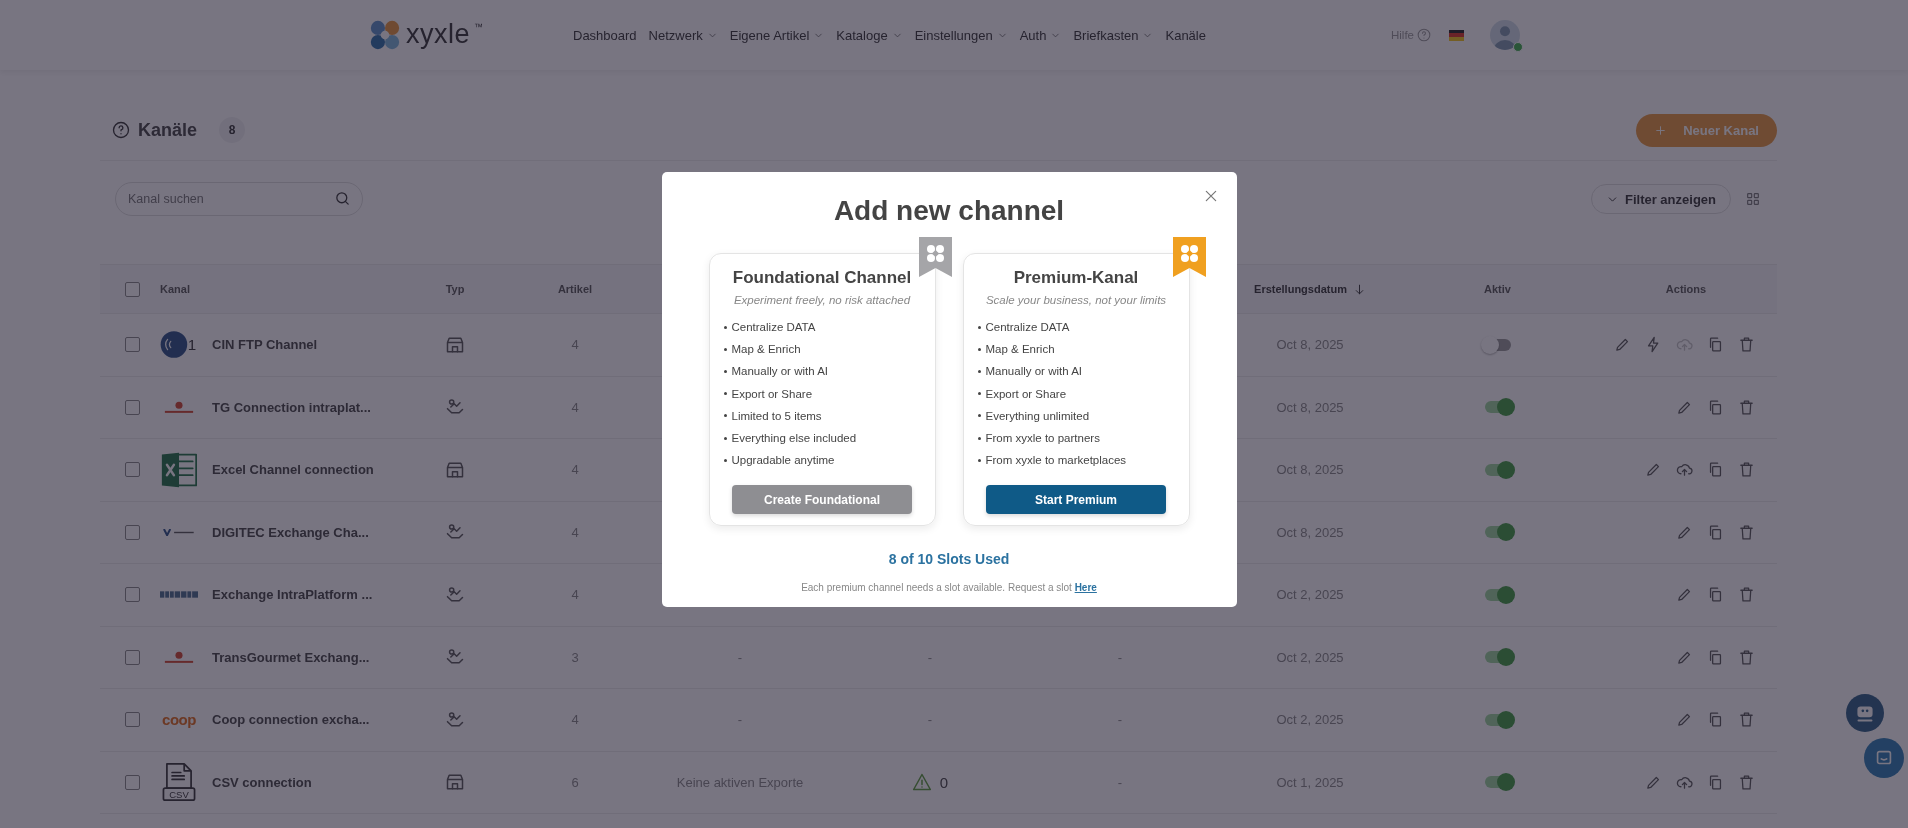 The image size is (1908, 828). I want to click on feature-item: Limited to 5 items, so click(776, 415).